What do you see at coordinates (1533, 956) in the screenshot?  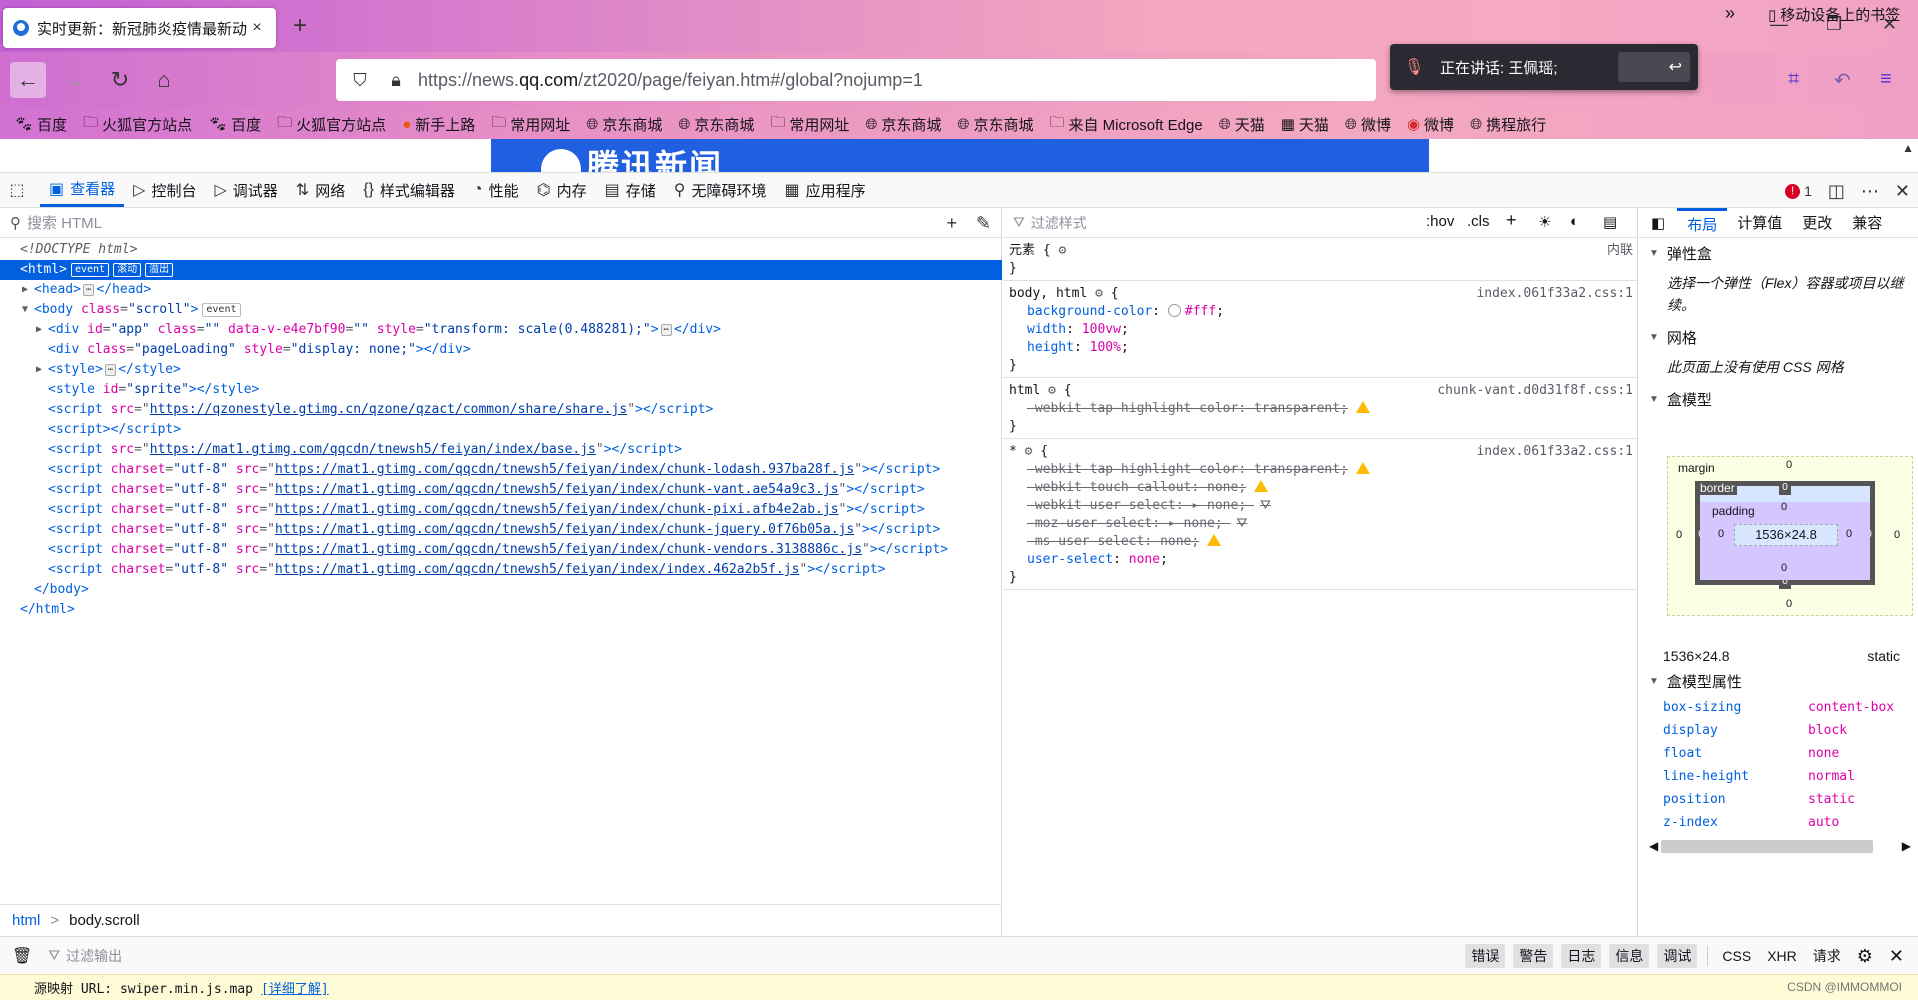 I see `console-level-1: 警告` at bounding box center [1533, 956].